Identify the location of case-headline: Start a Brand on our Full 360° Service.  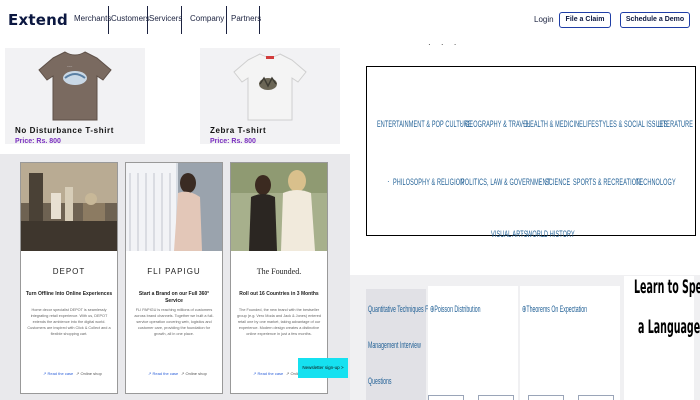
(174, 297).